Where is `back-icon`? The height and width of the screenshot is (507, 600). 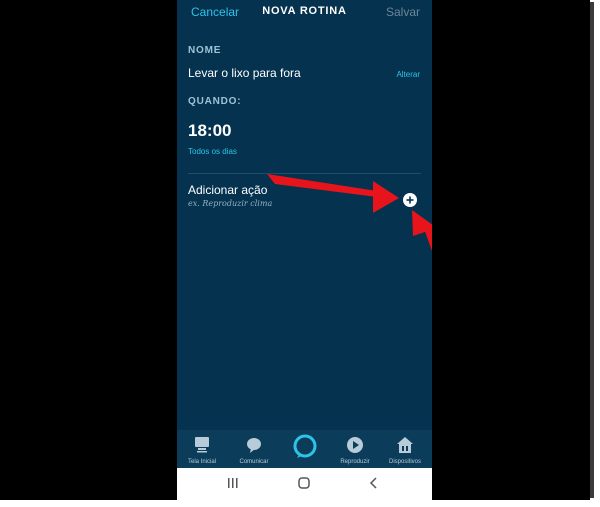
back-icon is located at coordinates (374, 483).